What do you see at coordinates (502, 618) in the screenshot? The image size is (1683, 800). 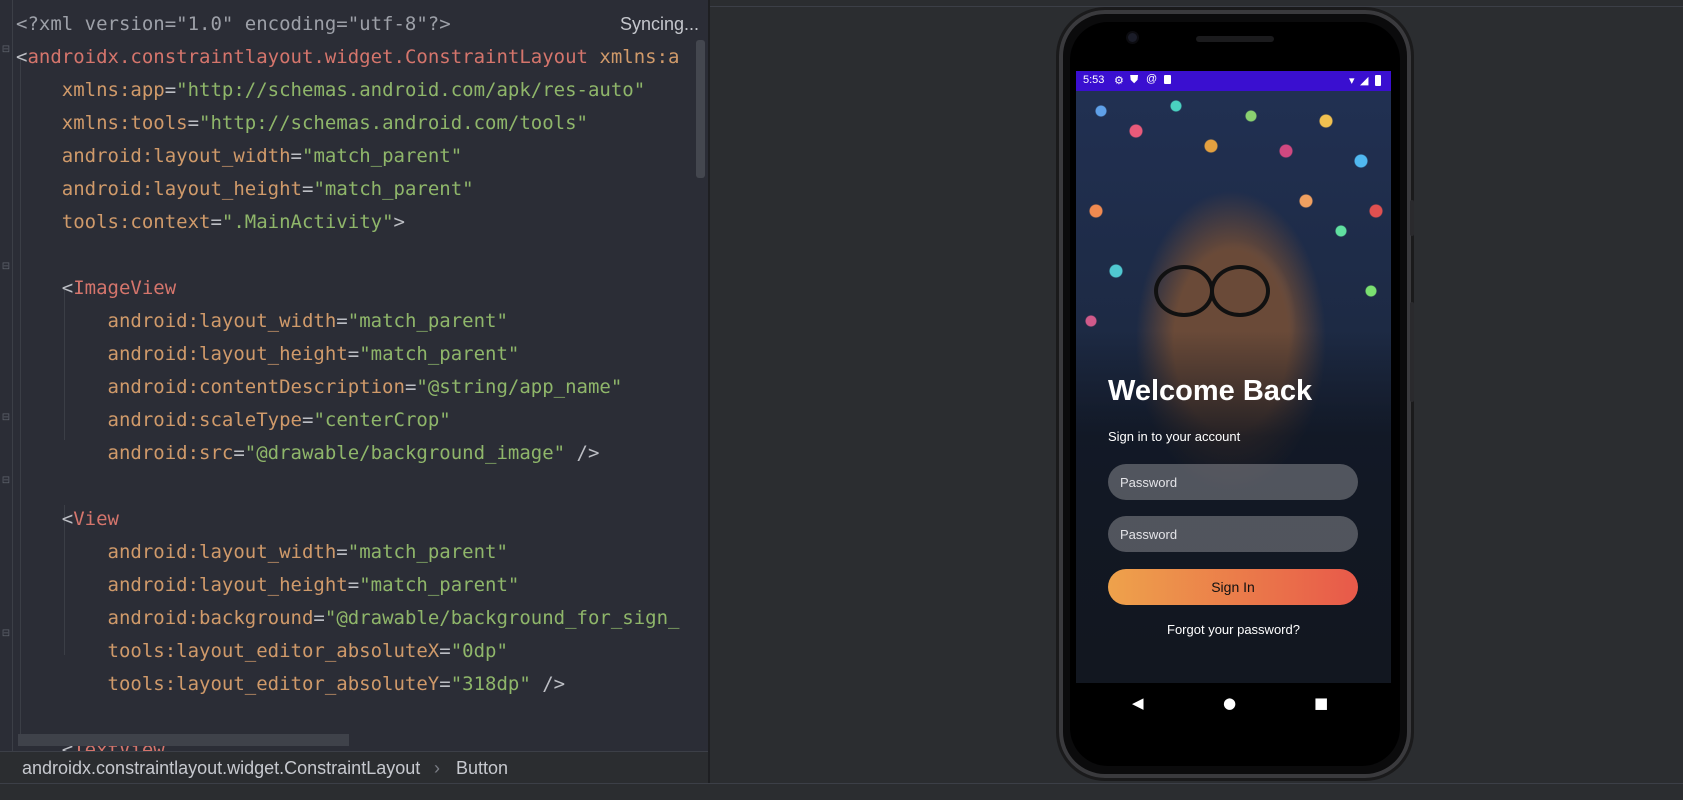 I see `code-token: "@drawable/background_for_sign_` at bounding box center [502, 618].